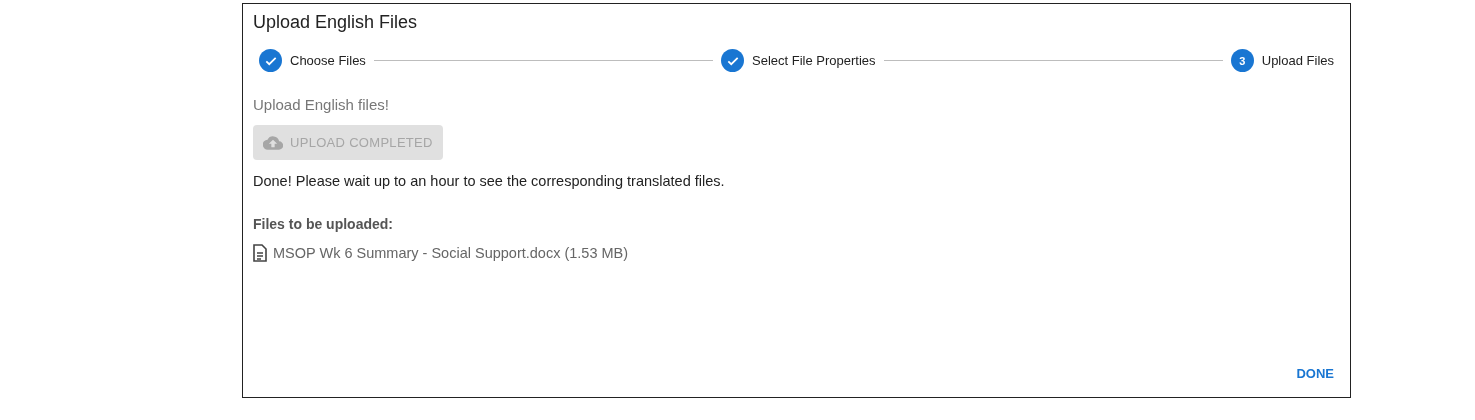 The image size is (1475, 420). I want to click on step-number: 3, so click(1242, 60).